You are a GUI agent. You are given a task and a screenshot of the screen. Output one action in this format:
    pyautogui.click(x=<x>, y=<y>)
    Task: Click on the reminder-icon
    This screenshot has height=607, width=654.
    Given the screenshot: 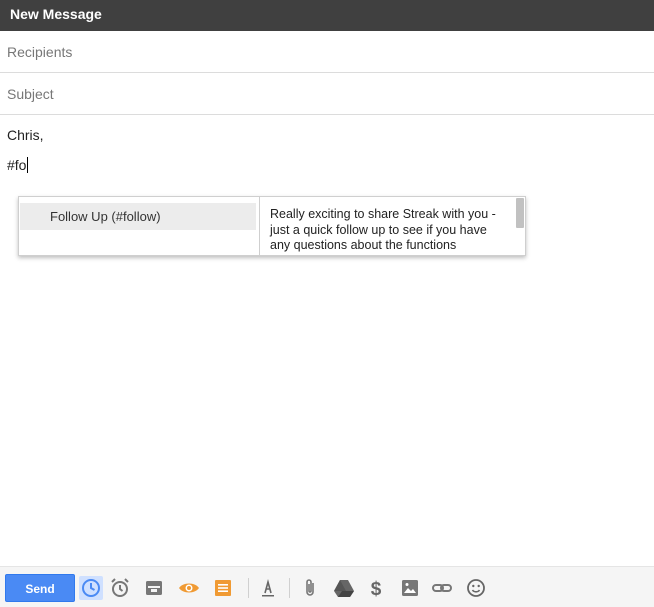 What is the action you would take?
    pyautogui.click(x=120, y=588)
    